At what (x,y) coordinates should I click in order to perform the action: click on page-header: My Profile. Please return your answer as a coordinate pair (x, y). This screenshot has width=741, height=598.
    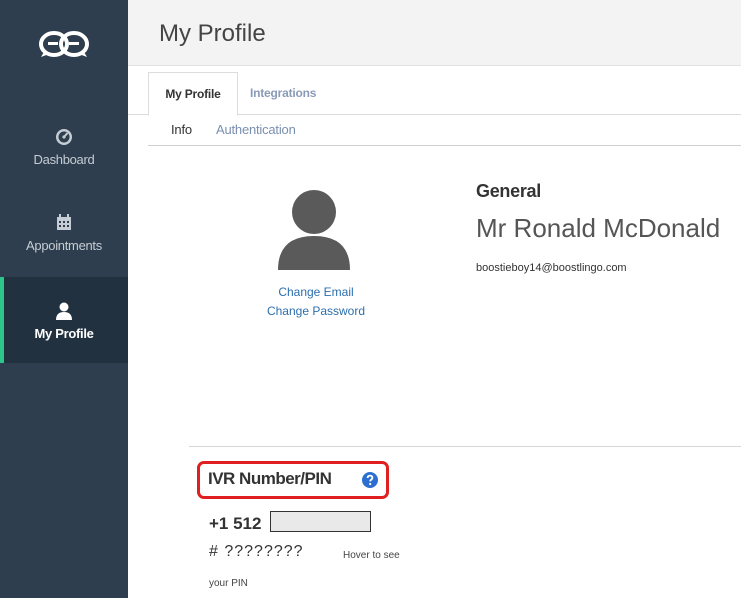
    Looking at the image, I should click on (434, 33).